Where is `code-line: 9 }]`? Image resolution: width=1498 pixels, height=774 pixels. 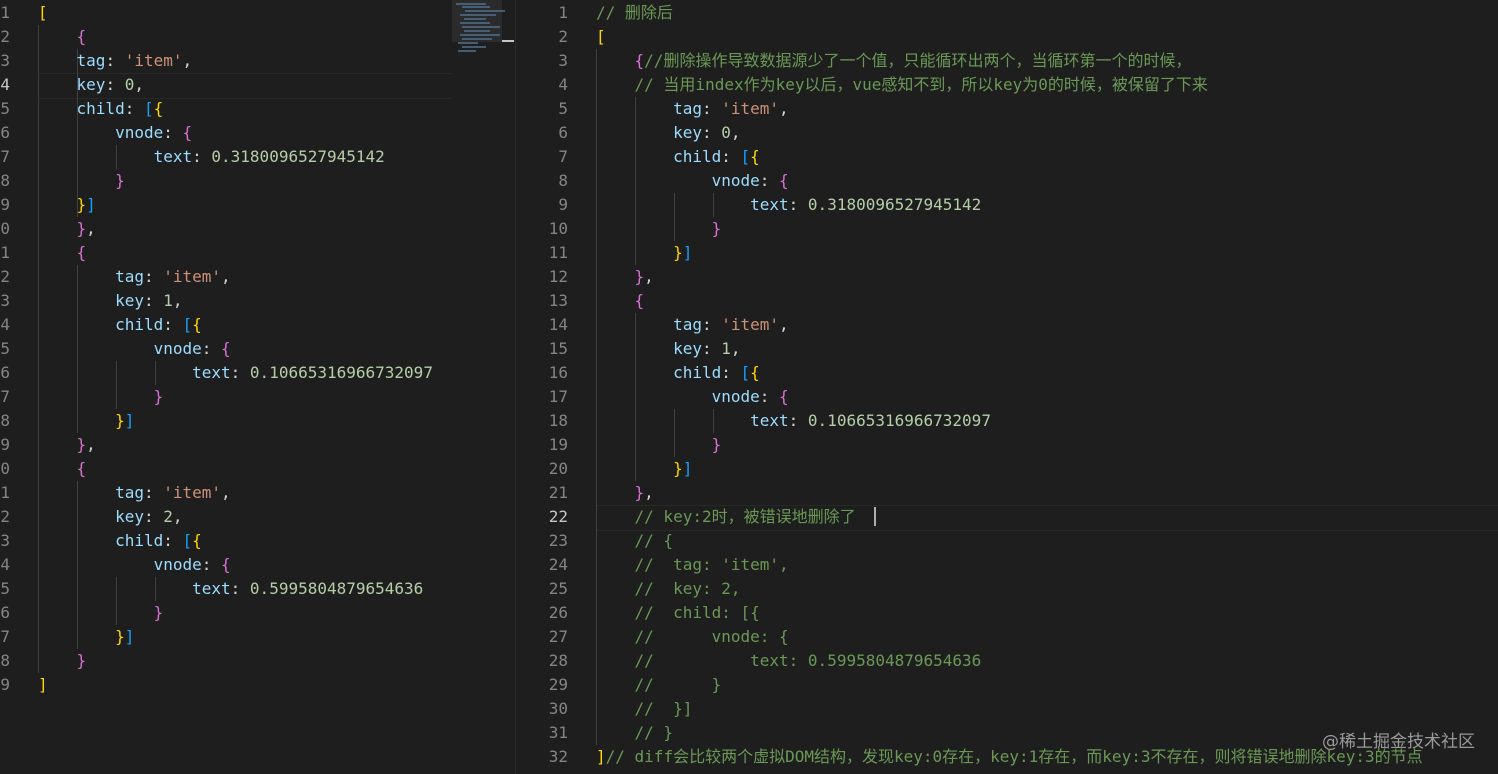
code-line: 9 }] is located at coordinates (226, 205).